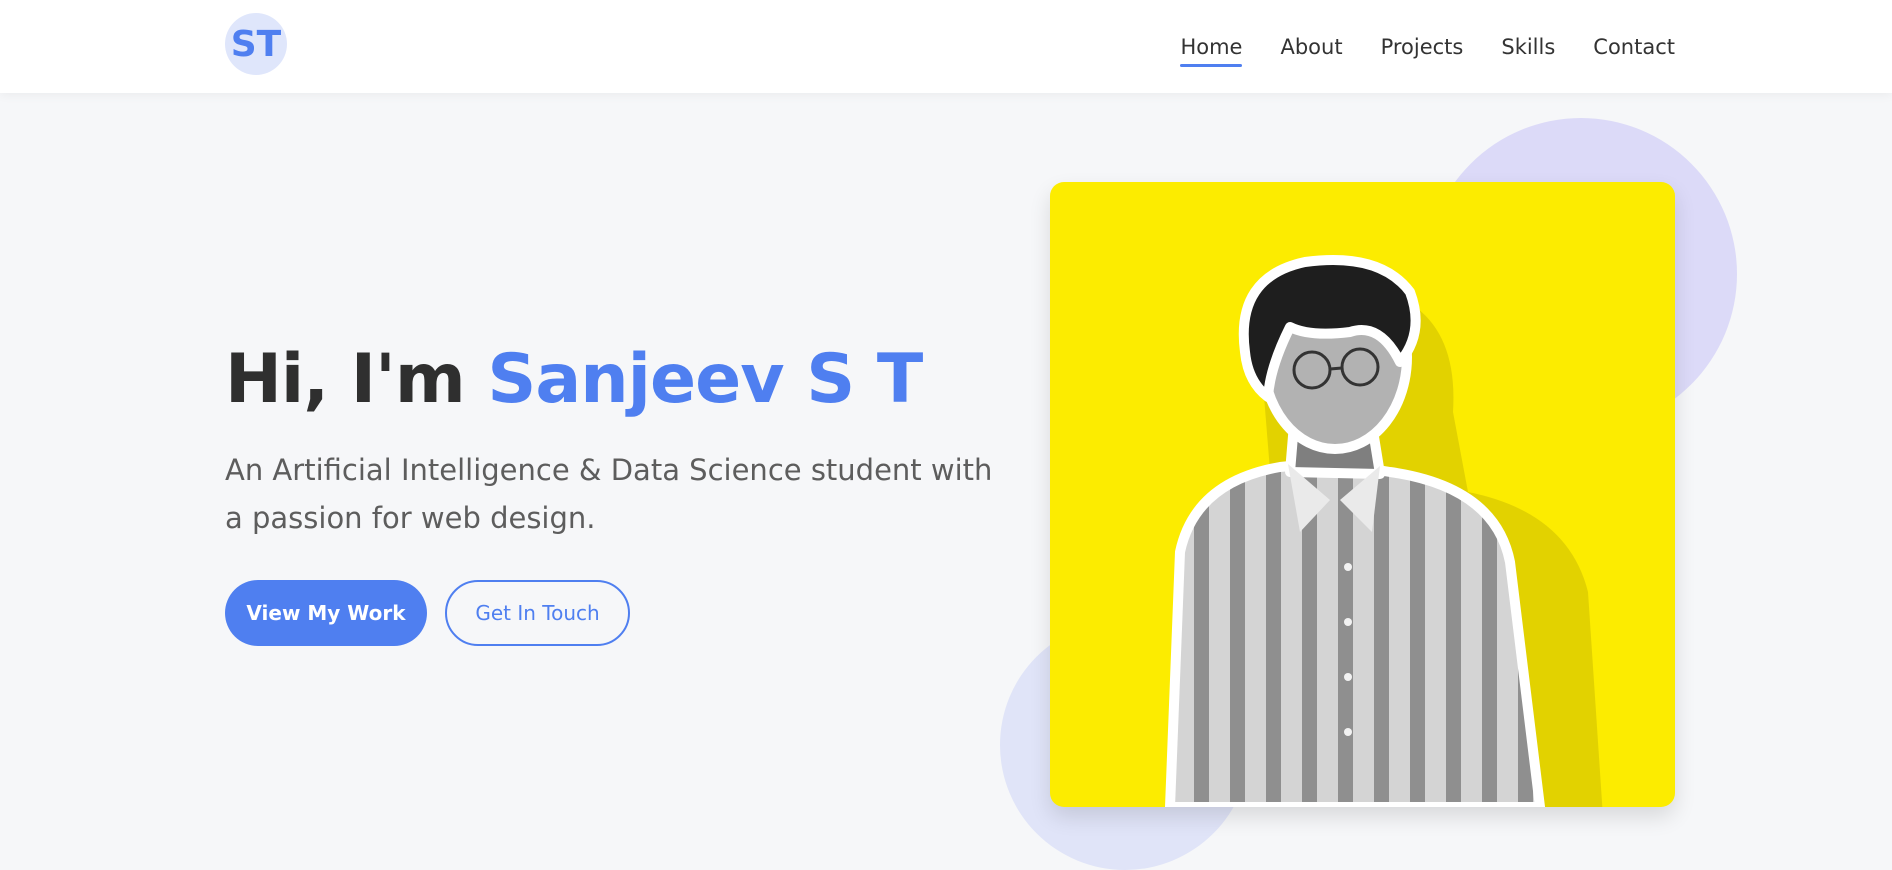 The width and height of the screenshot is (1892, 870). Describe the element at coordinates (356, 379) in the screenshot. I see `hero-greeting: Hi, I'm` at that location.